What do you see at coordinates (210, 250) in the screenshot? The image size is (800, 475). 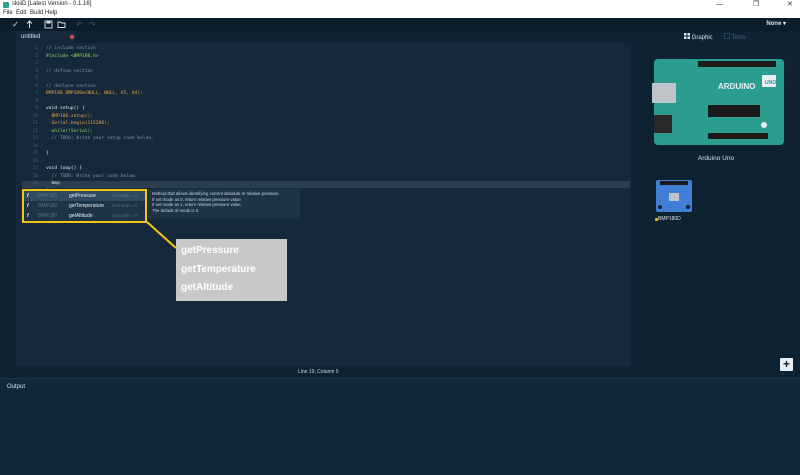 I see `callout-item: getPressure` at bounding box center [210, 250].